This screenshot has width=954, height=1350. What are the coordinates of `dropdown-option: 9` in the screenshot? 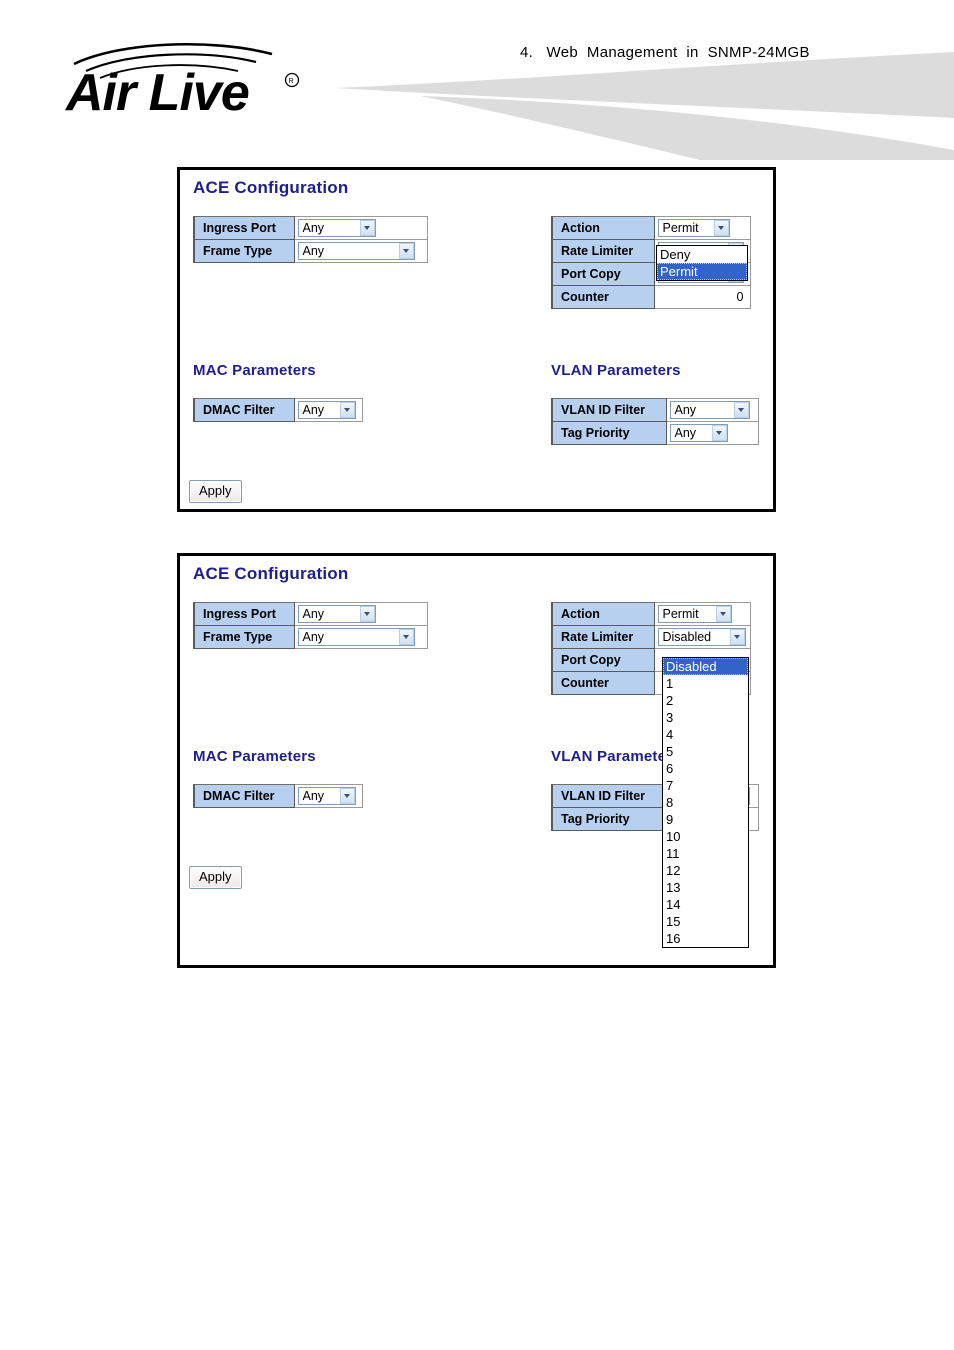 It's located at (705, 819).